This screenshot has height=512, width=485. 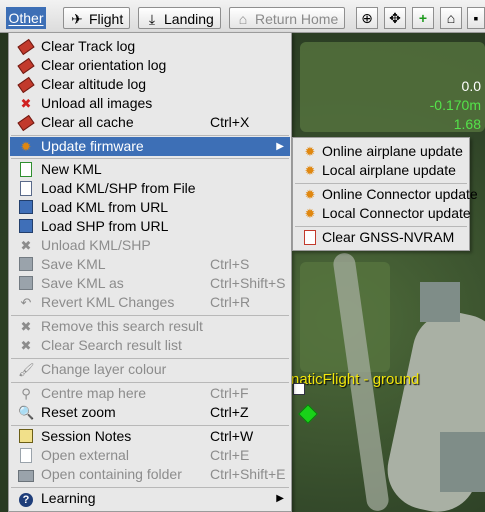 What do you see at coordinates (287, 18) in the screenshot?
I see `return-home-button: ⌂ Return Home` at bounding box center [287, 18].